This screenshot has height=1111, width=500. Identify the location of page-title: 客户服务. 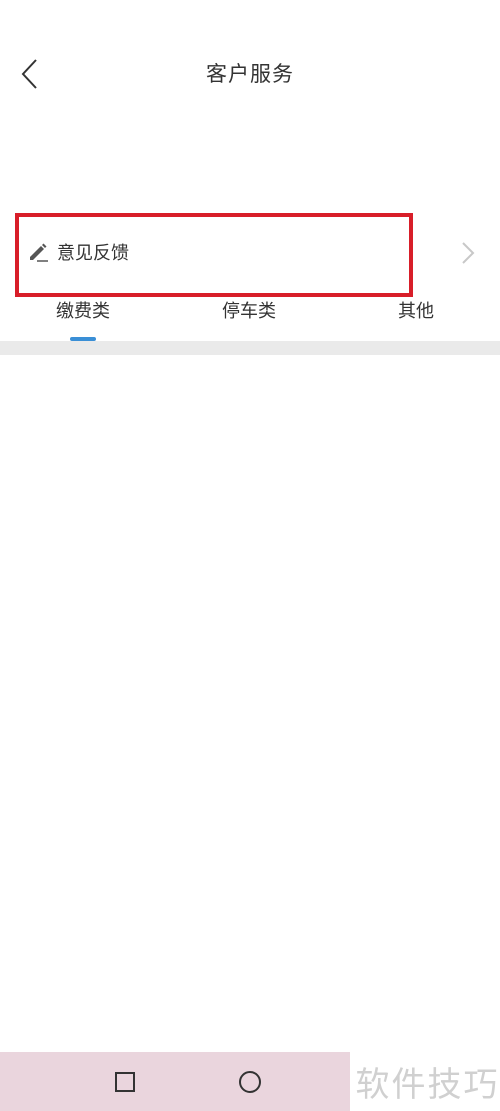
(250, 74).